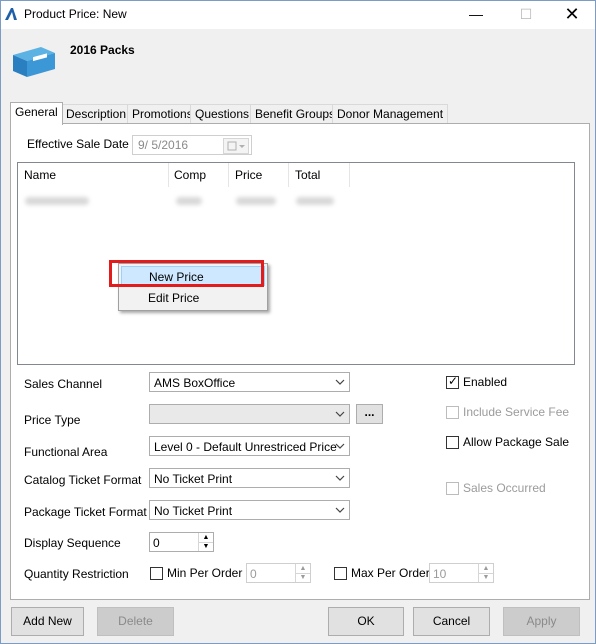 This screenshot has width=596, height=644. Describe the element at coordinates (36, 113) in the screenshot. I see `tab-general: General` at that location.